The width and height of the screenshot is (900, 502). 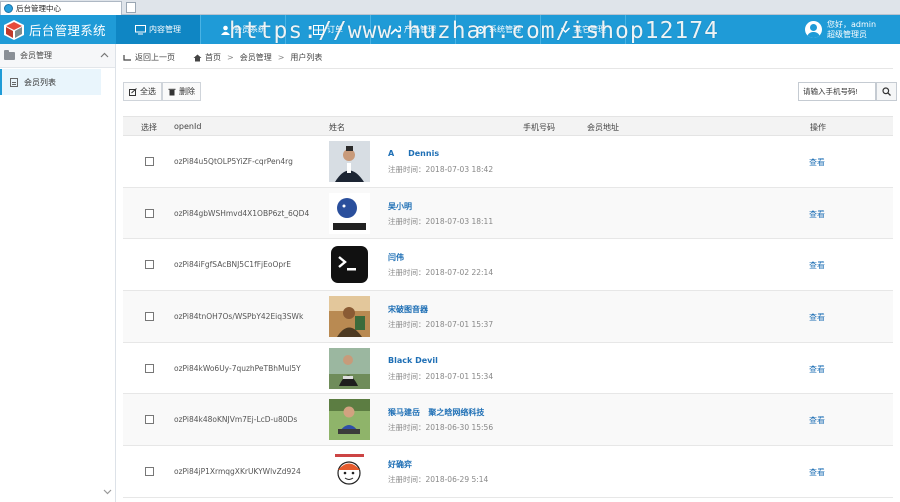 I want to click on back-arrow-icon, so click(x=127, y=57).